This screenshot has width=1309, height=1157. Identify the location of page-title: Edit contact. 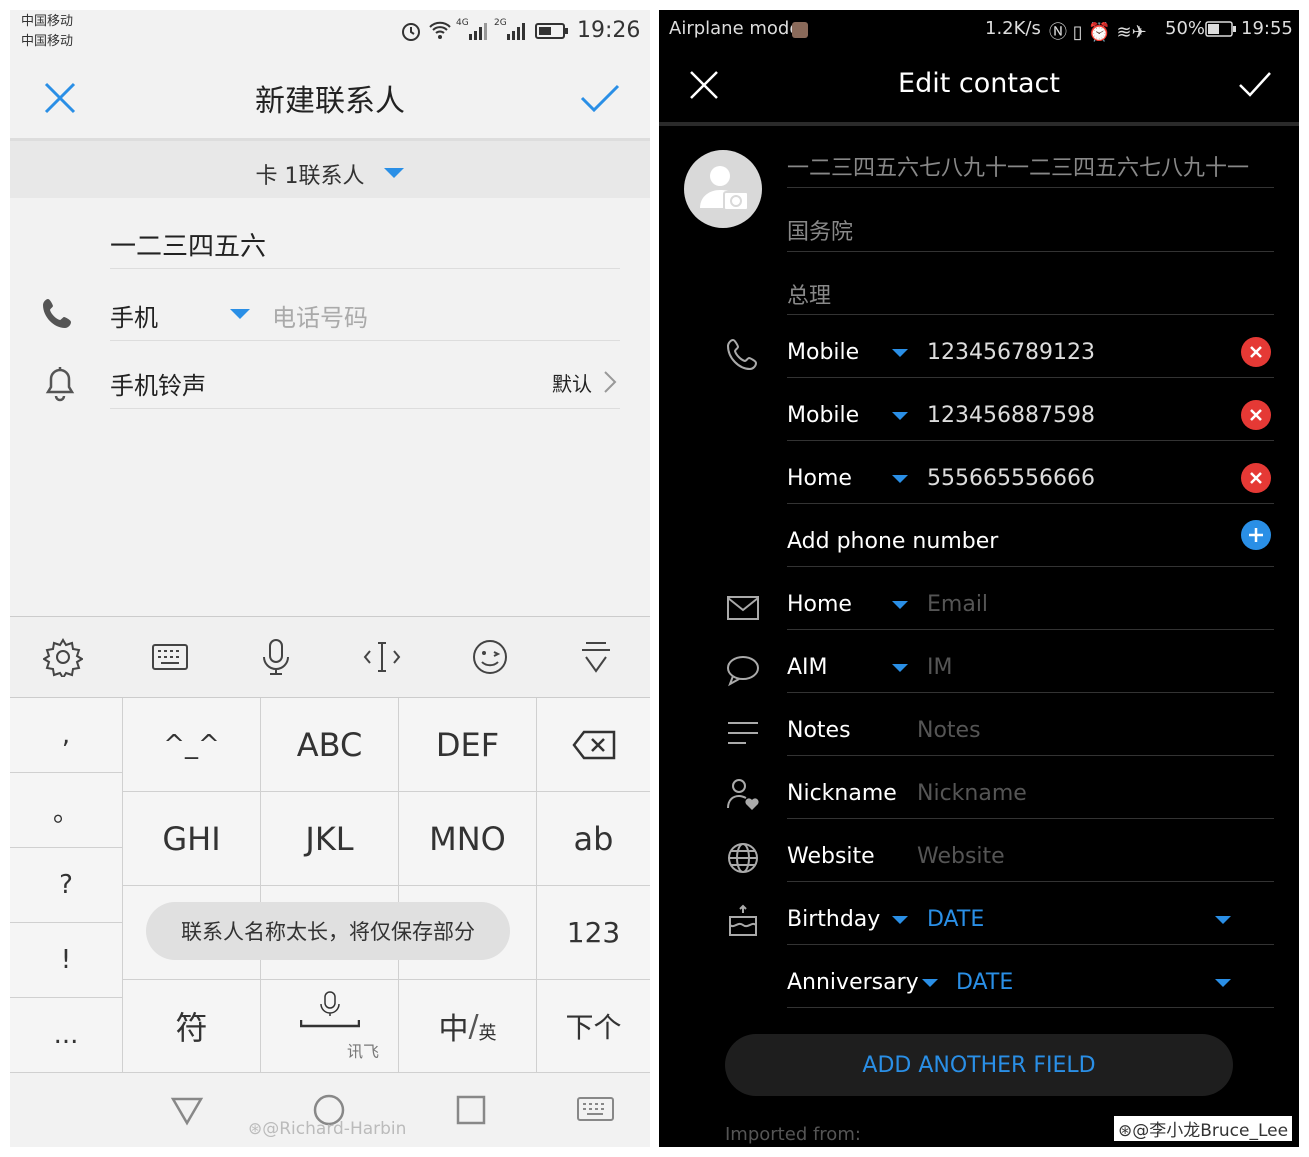
(979, 83).